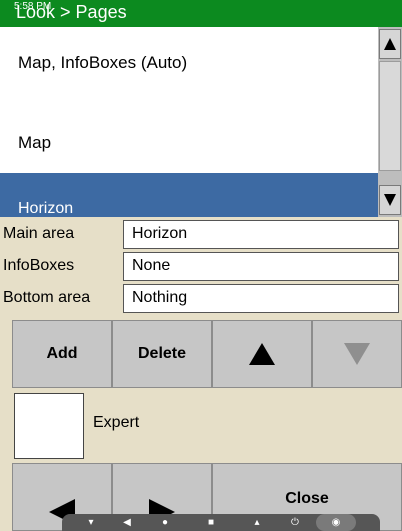  I want to click on property-label: Bottom area, so click(47, 297).